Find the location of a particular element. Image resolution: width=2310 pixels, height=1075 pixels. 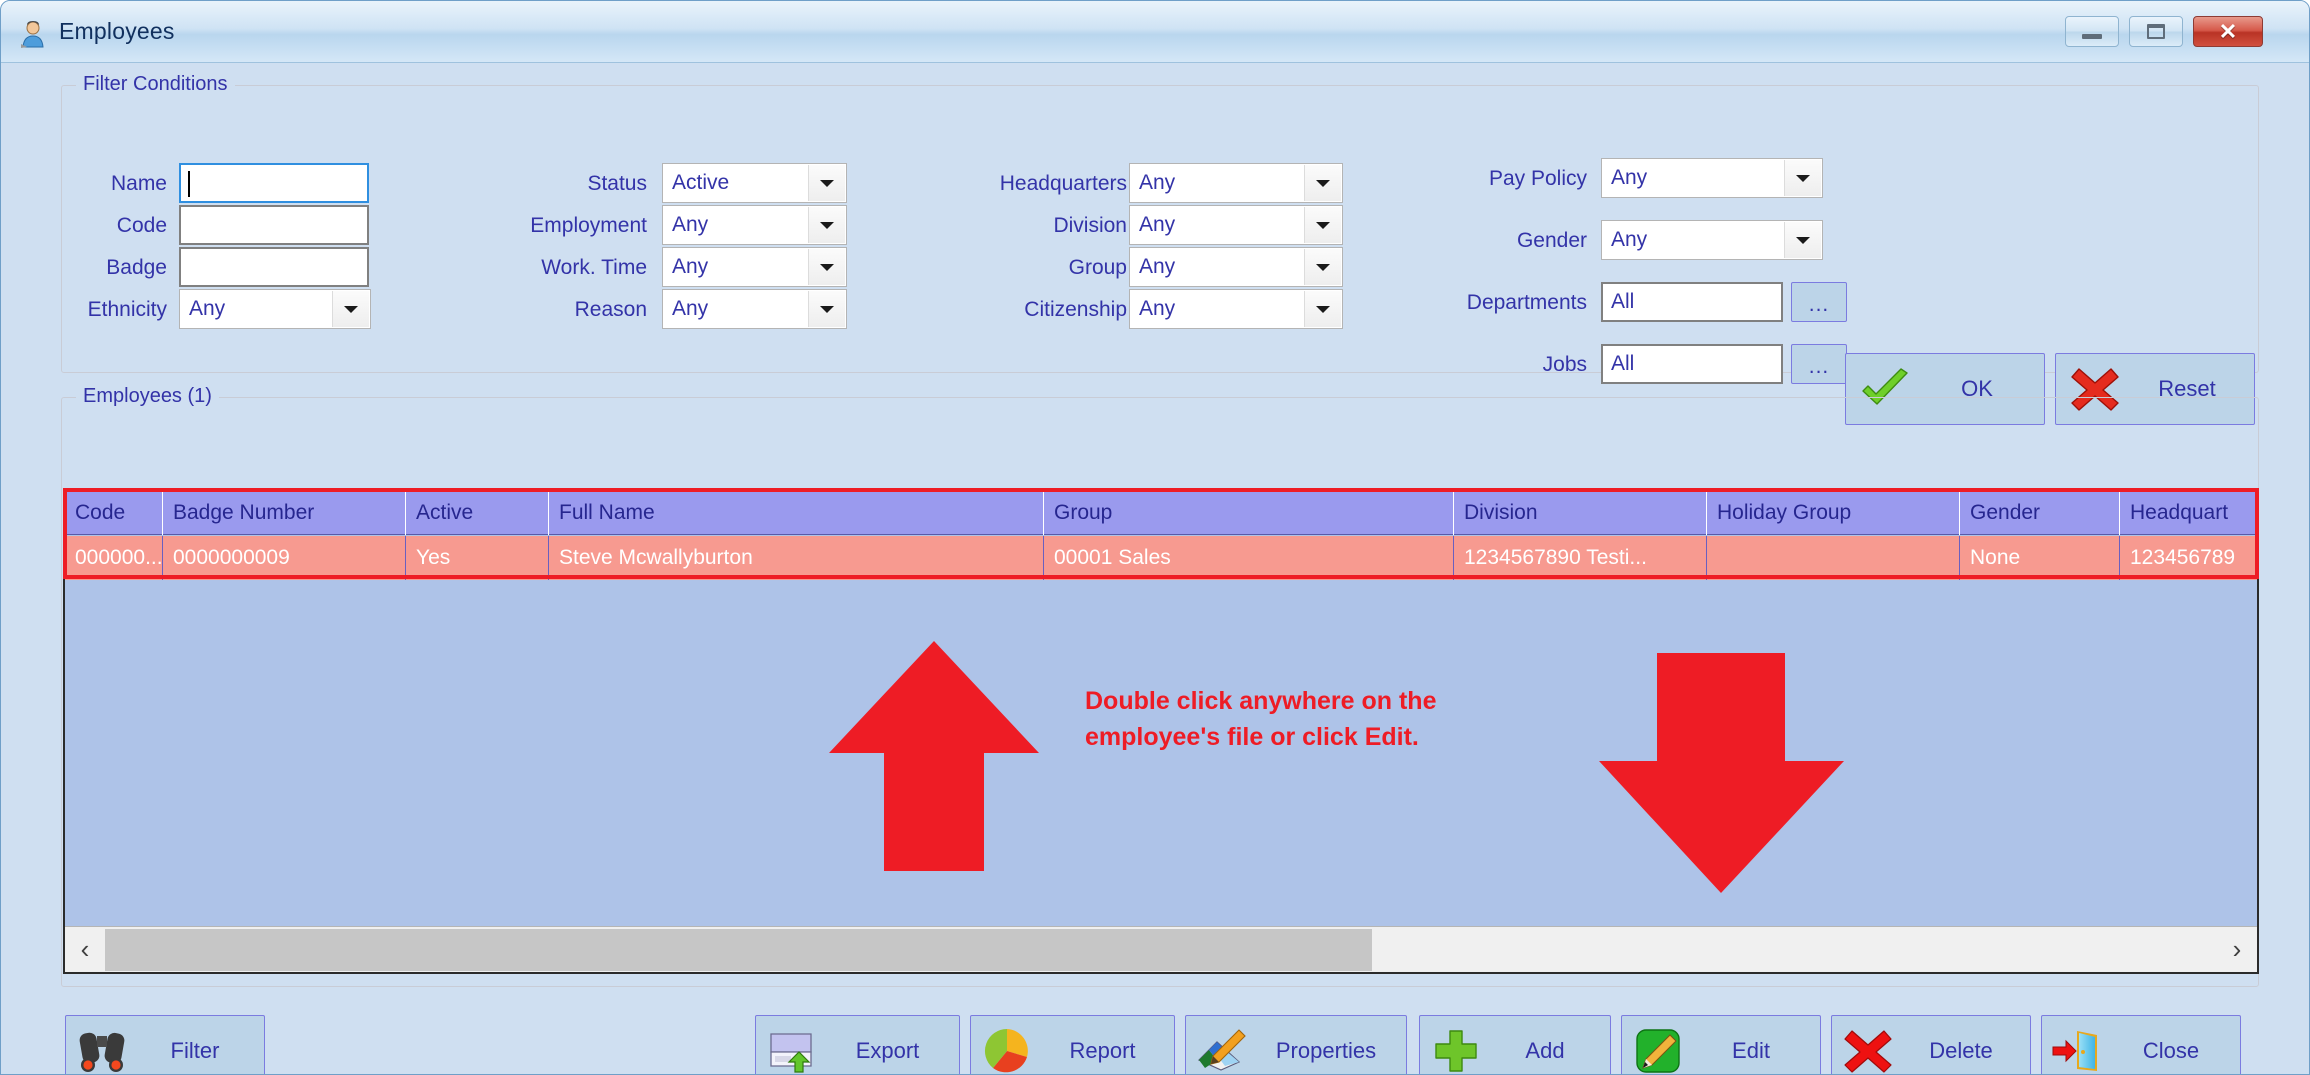

status-select-value: Active is located at coordinates (701, 182).